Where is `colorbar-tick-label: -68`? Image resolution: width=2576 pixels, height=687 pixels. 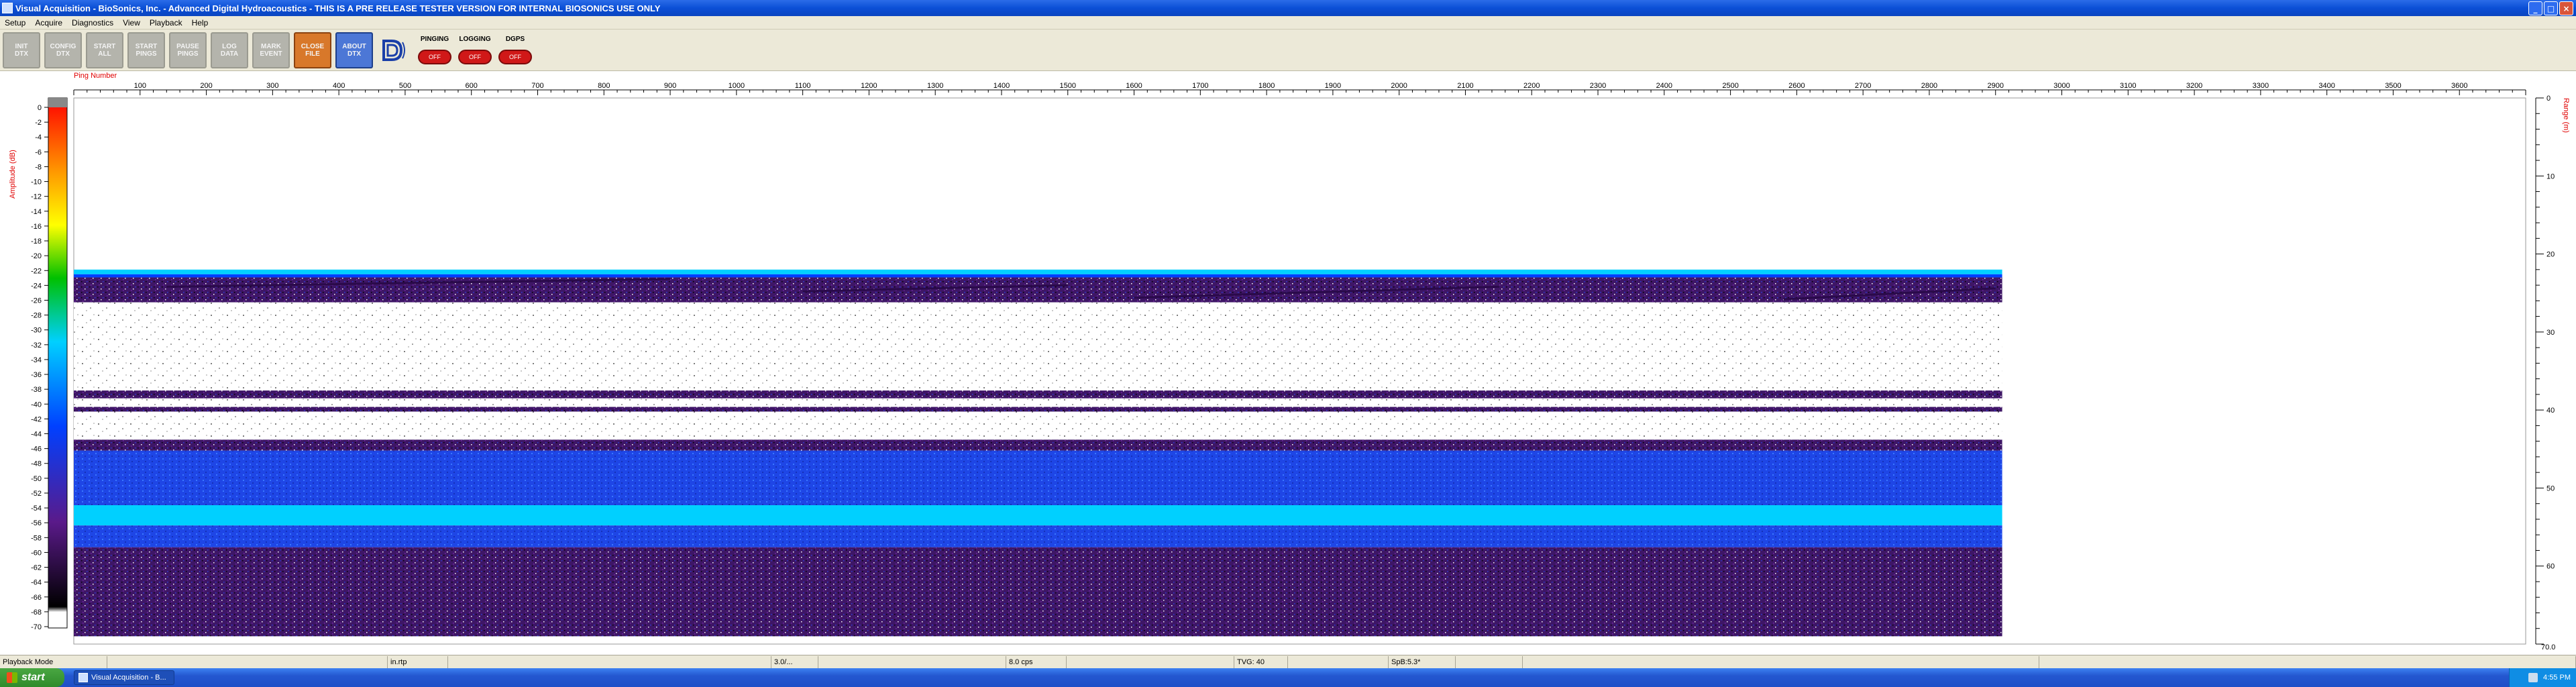
colorbar-tick-label: -68 is located at coordinates (36, 613).